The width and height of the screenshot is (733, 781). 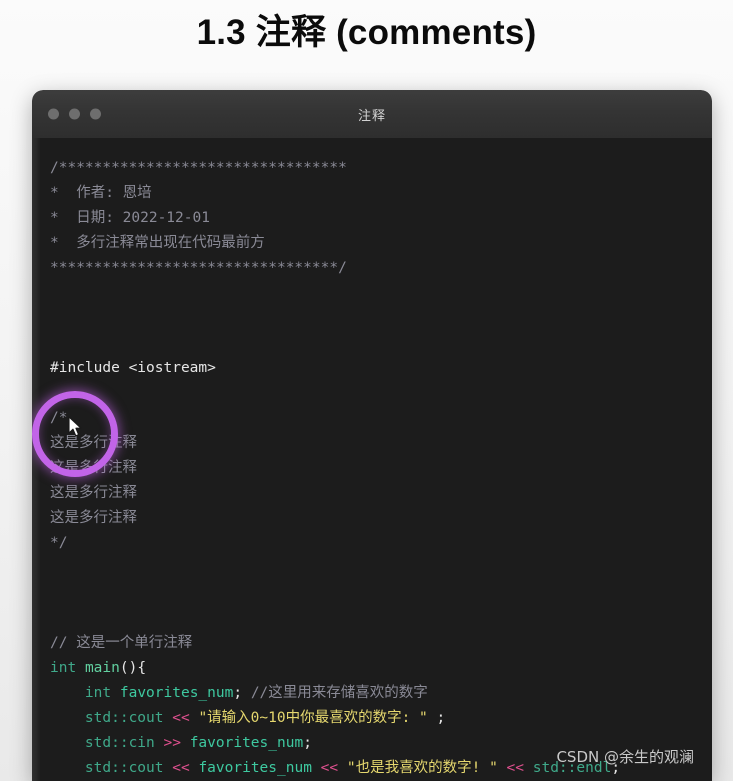 What do you see at coordinates (381, 418) in the screenshot?
I see `code-line: /*` at bounding box center [381, 418].